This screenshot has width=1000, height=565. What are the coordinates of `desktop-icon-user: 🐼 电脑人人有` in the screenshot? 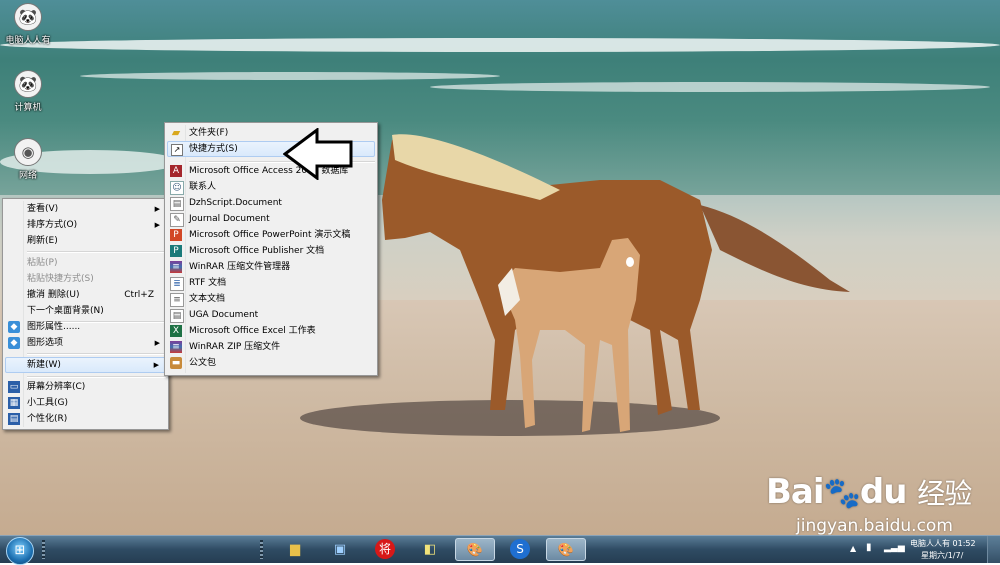 It's located at (28, 24).